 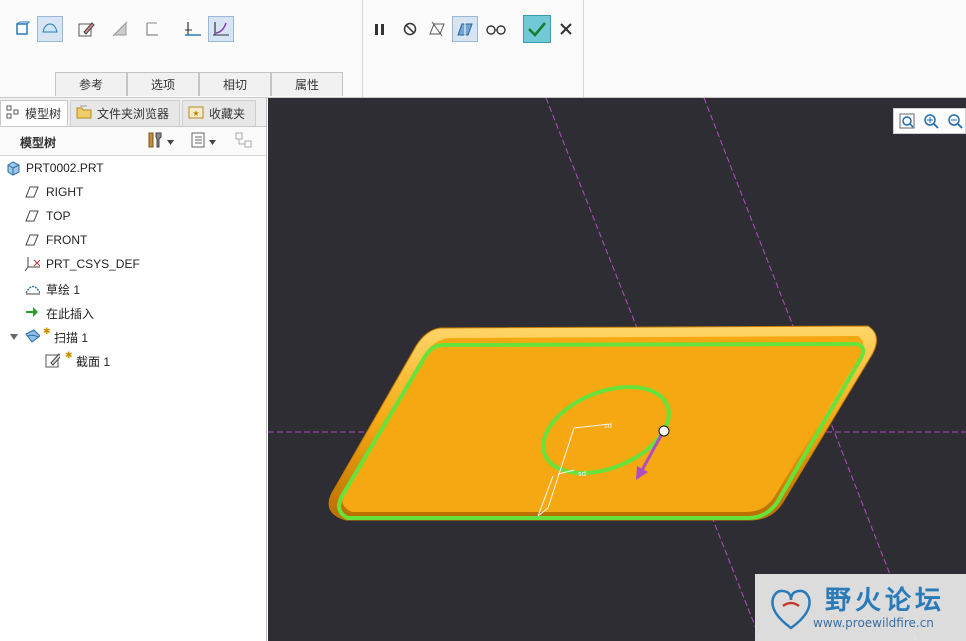 I want to click on sketch-icon, so click(x=86, y=29).